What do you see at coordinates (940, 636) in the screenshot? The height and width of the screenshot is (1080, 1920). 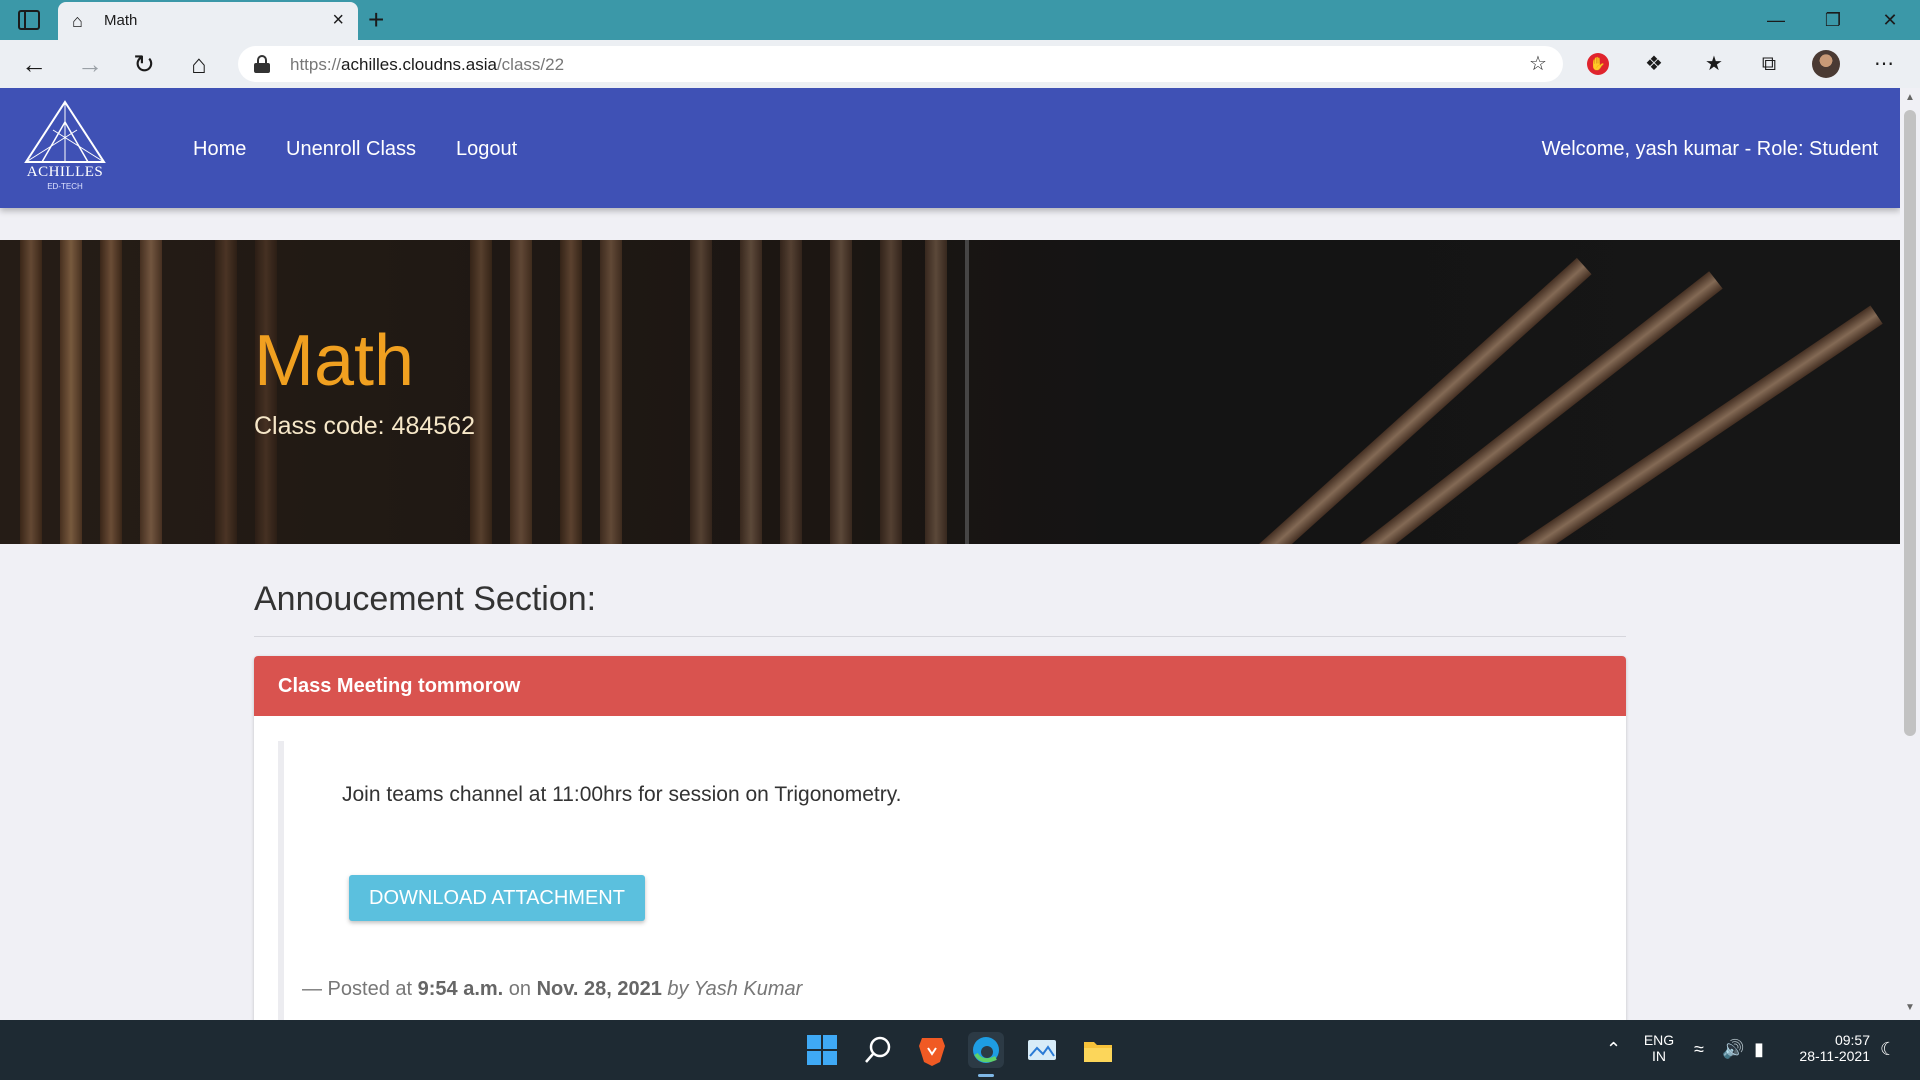 I see `section-divider` at bounding box center [940, 636].